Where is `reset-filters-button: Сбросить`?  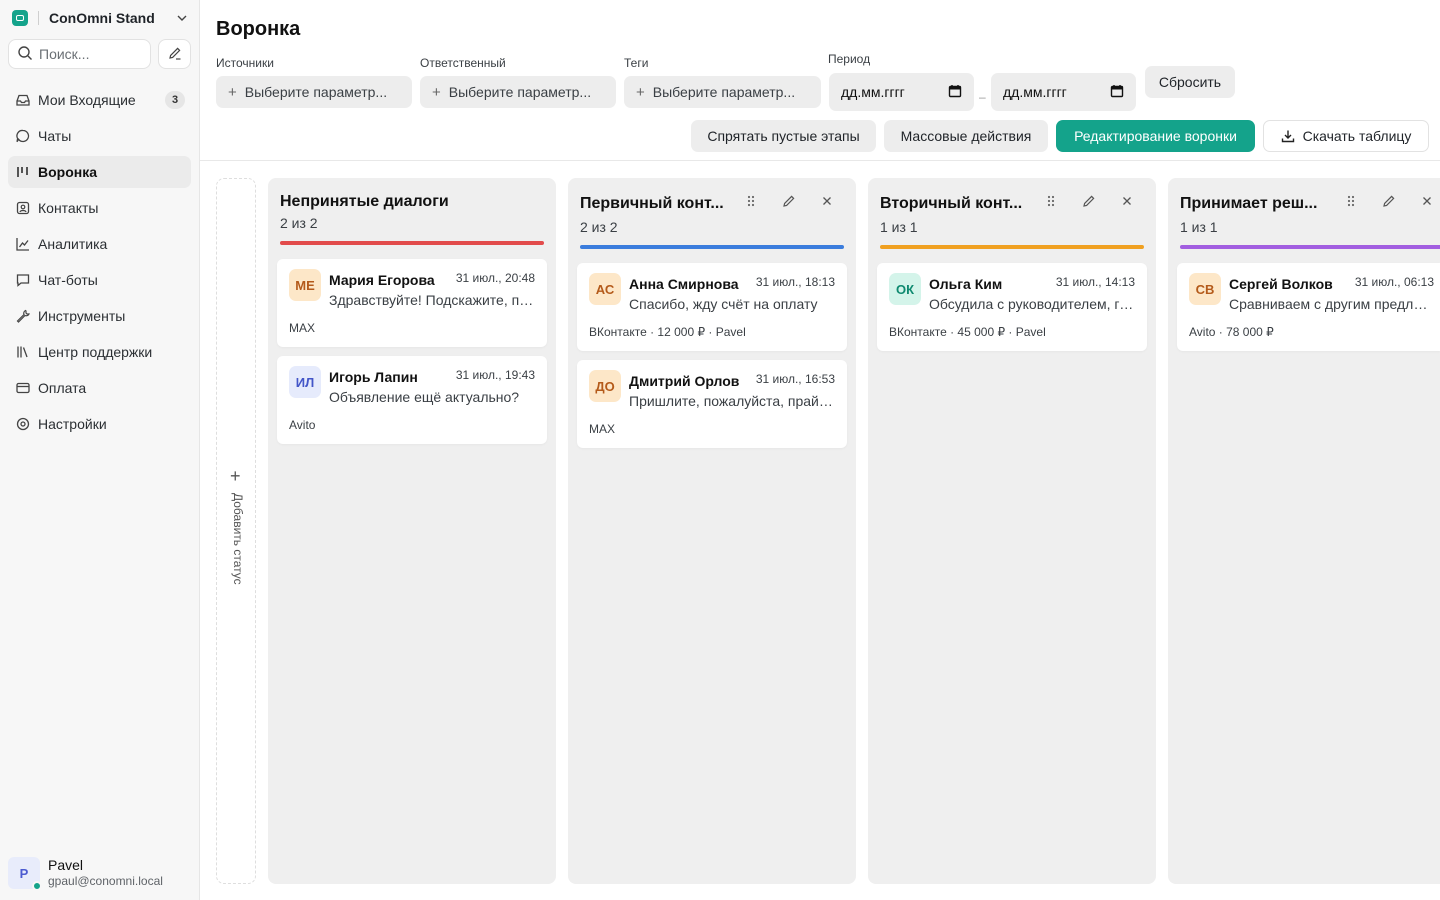
reset-filters-button: Сбросить is located at coordinates (1190, 82).